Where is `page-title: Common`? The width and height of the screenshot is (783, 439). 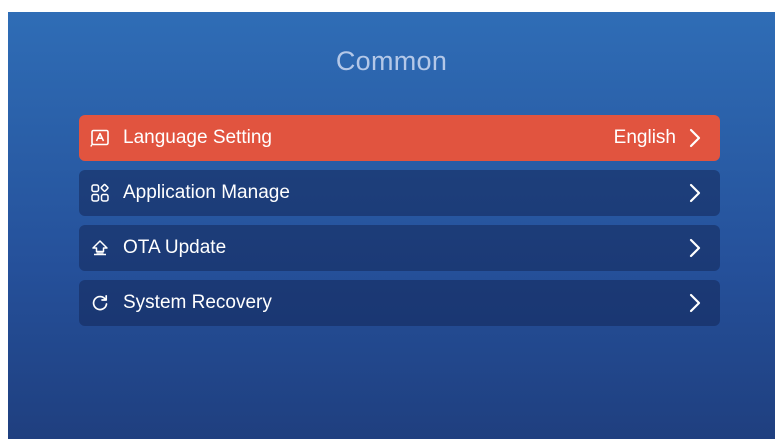
page-title: Common is located at coordinates (391, 61).